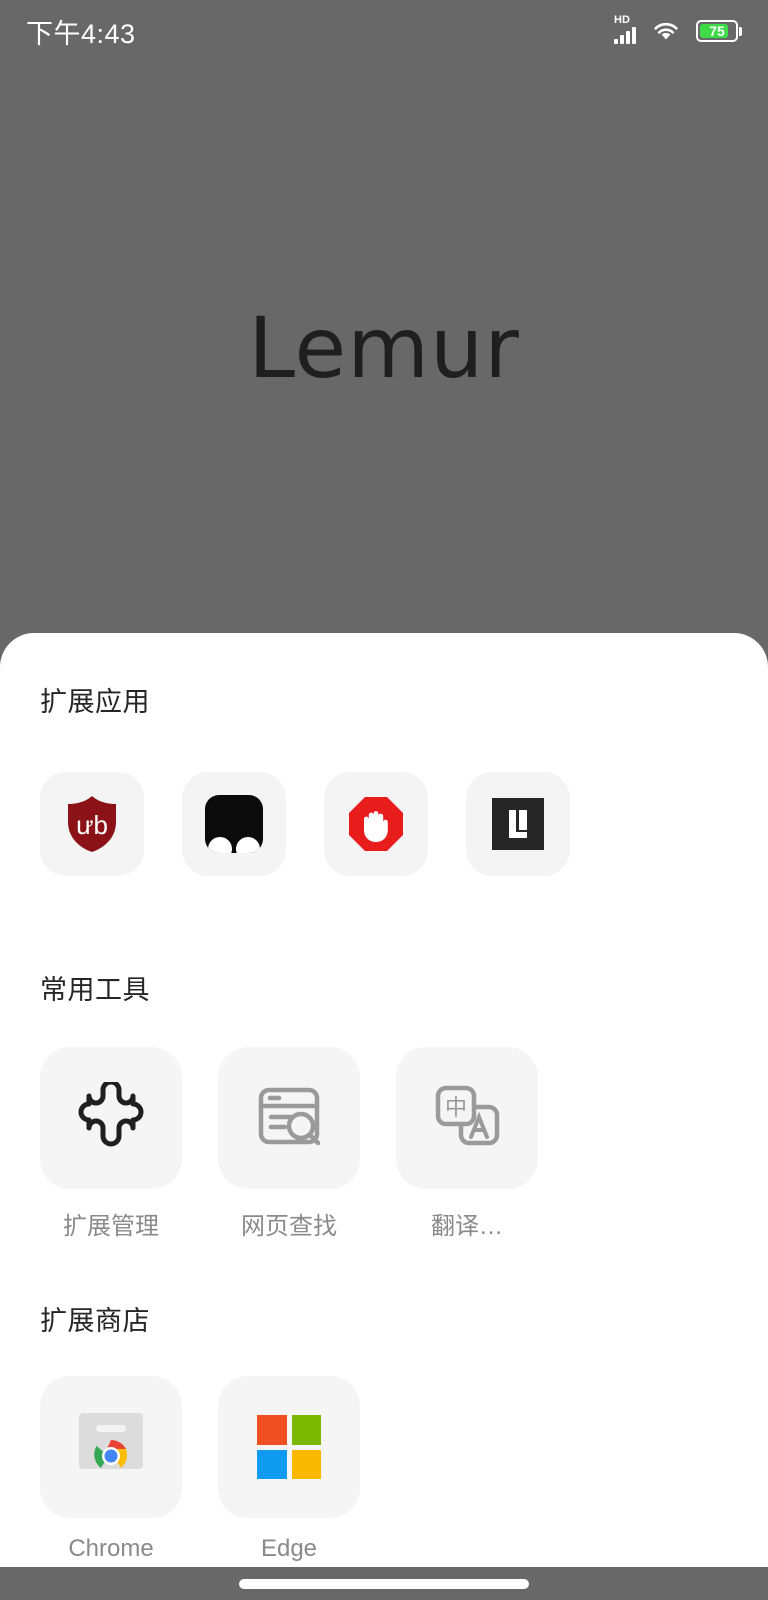 The width and height of the screenshot is (768, 1600). I want to click on page-search-icon, so click(289, 1118).